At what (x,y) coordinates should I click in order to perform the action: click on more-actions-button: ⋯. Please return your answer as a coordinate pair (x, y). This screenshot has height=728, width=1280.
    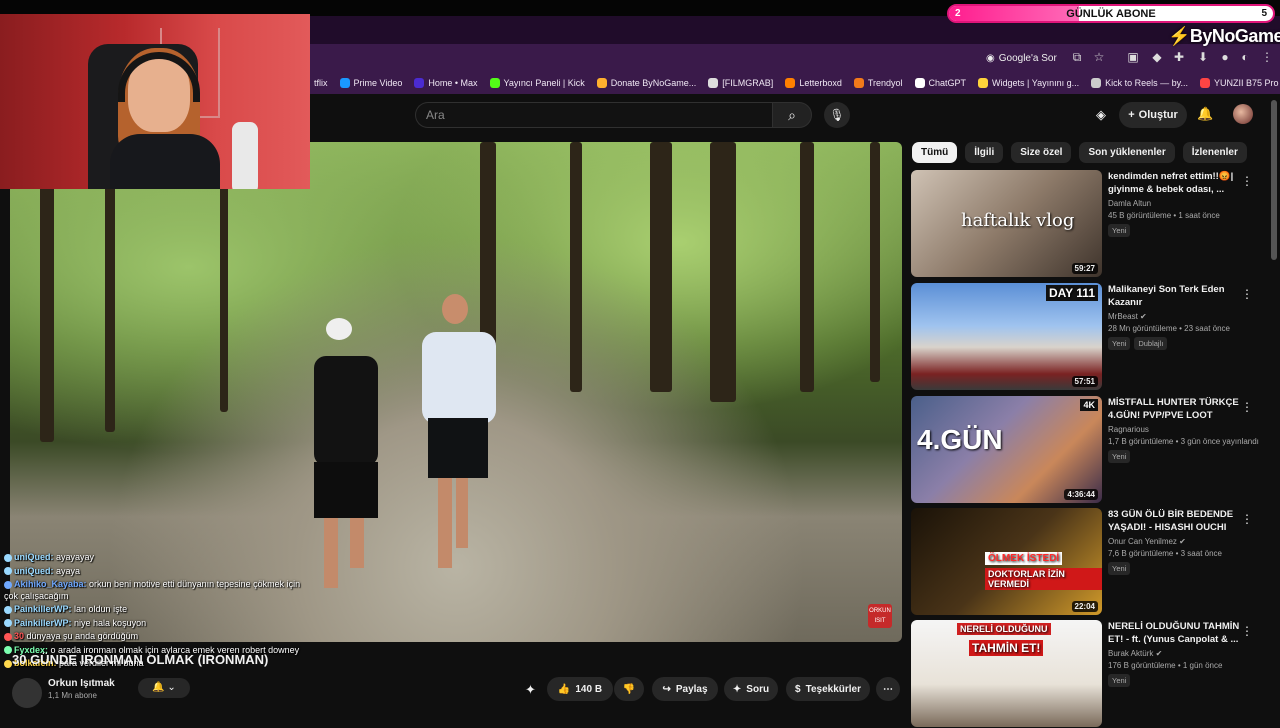
    Looking at the image, I should click on (888, 689).